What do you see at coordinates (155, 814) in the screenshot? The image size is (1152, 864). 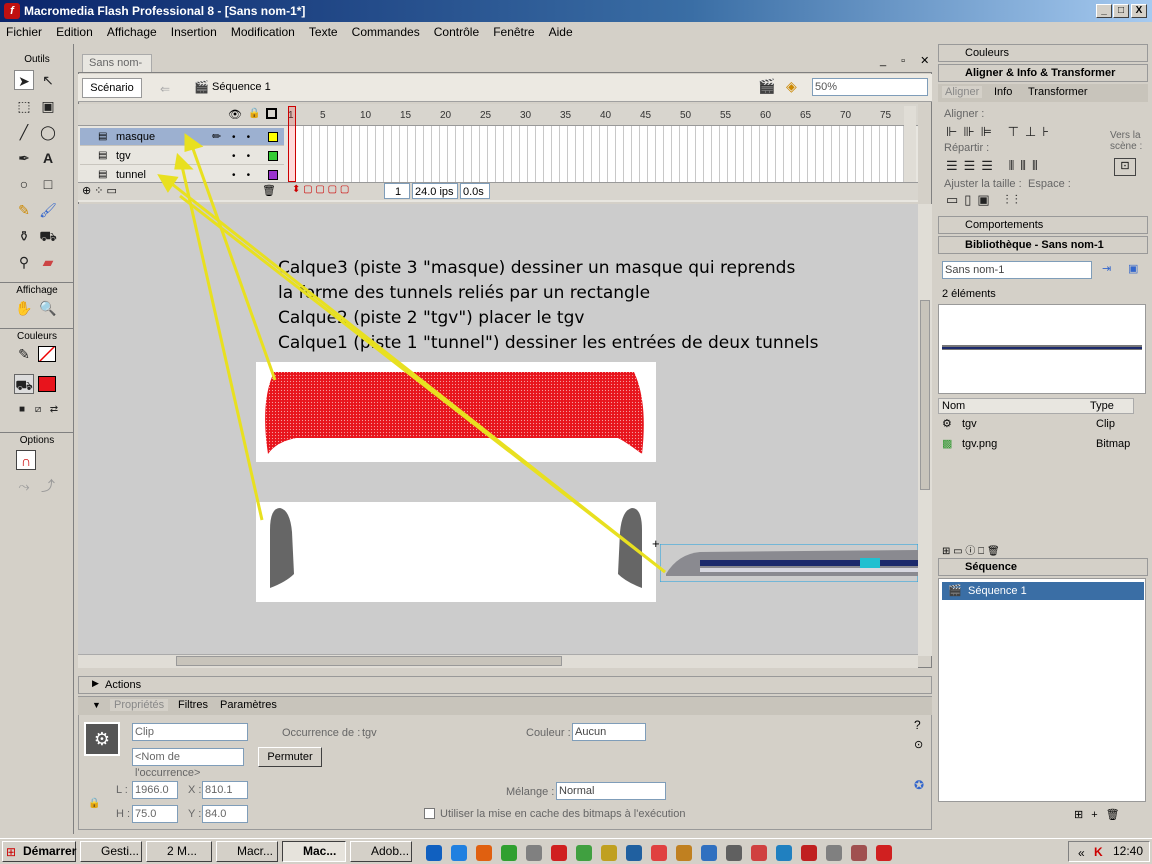 I see `height-input: 75.0` at bounding box center [155, 814].